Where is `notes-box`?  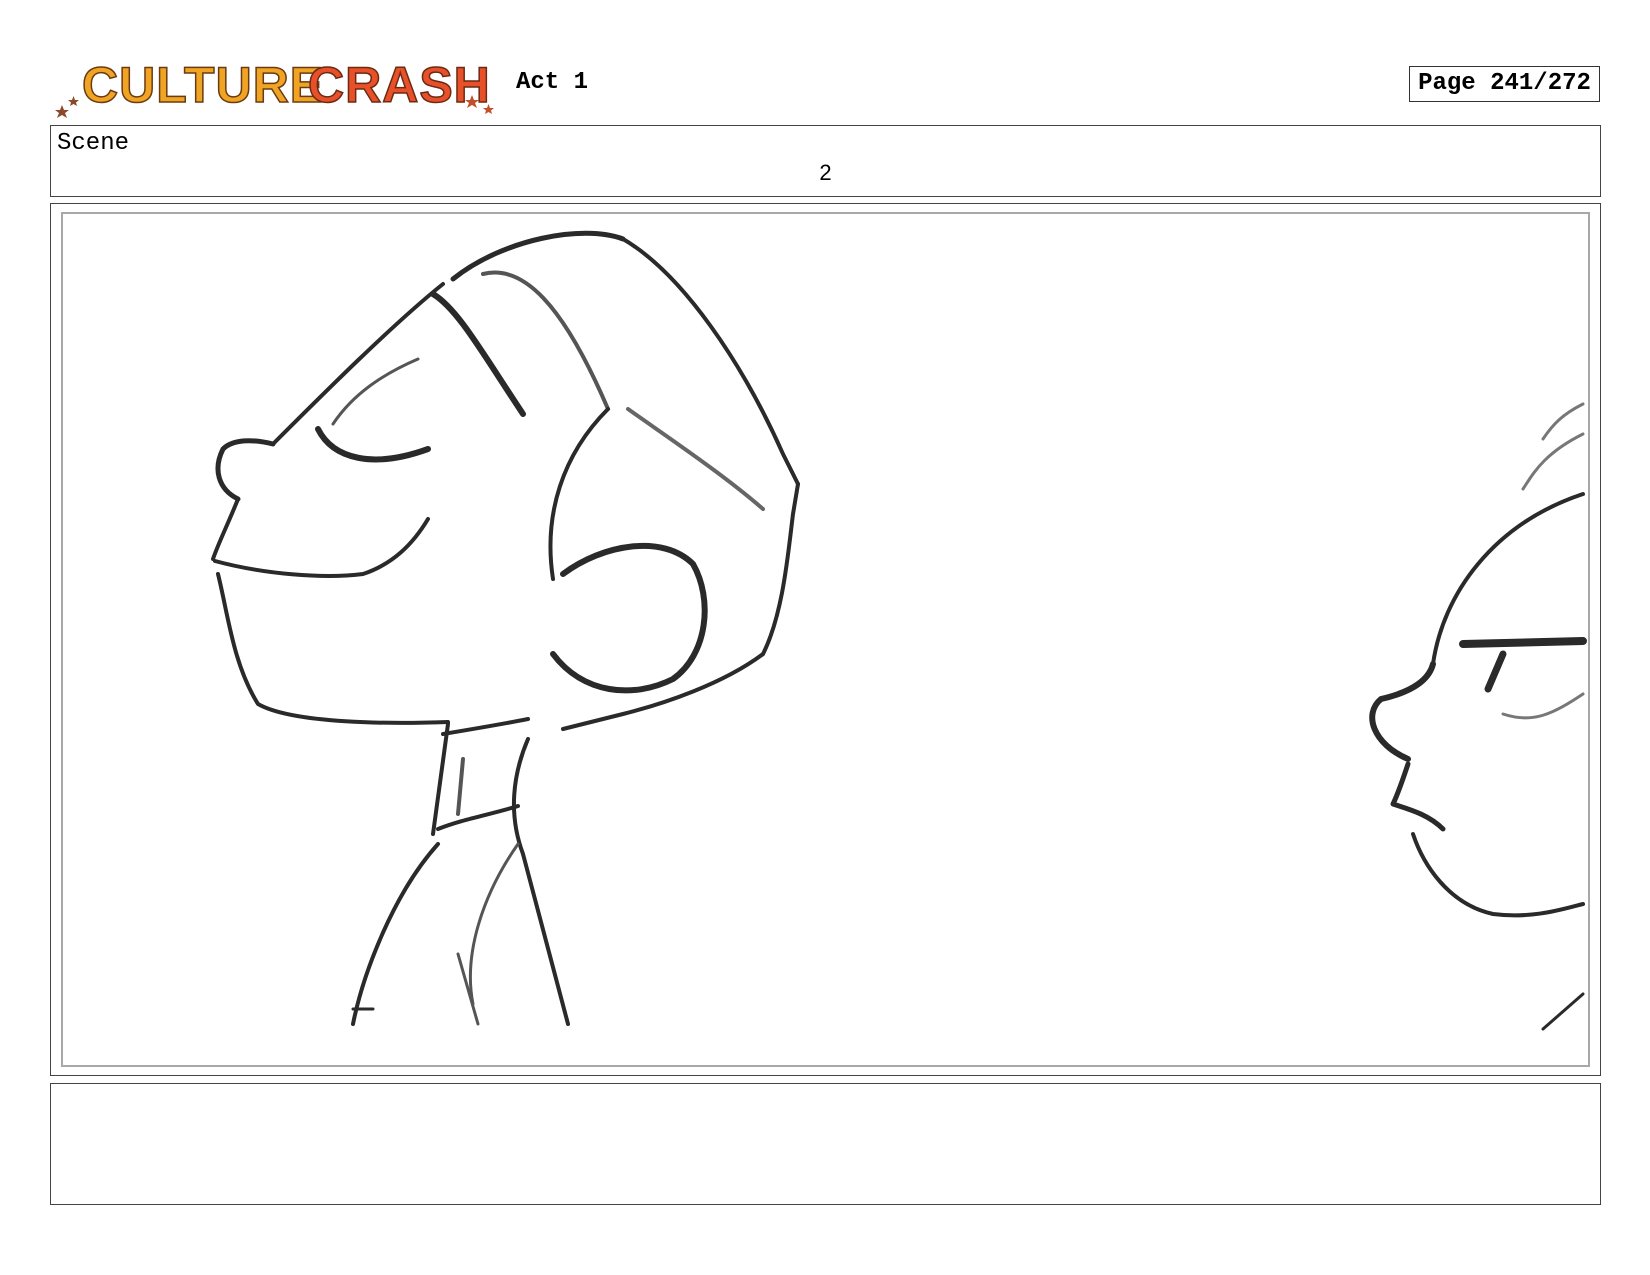 notes-box is located at coordinates (825, 1144).